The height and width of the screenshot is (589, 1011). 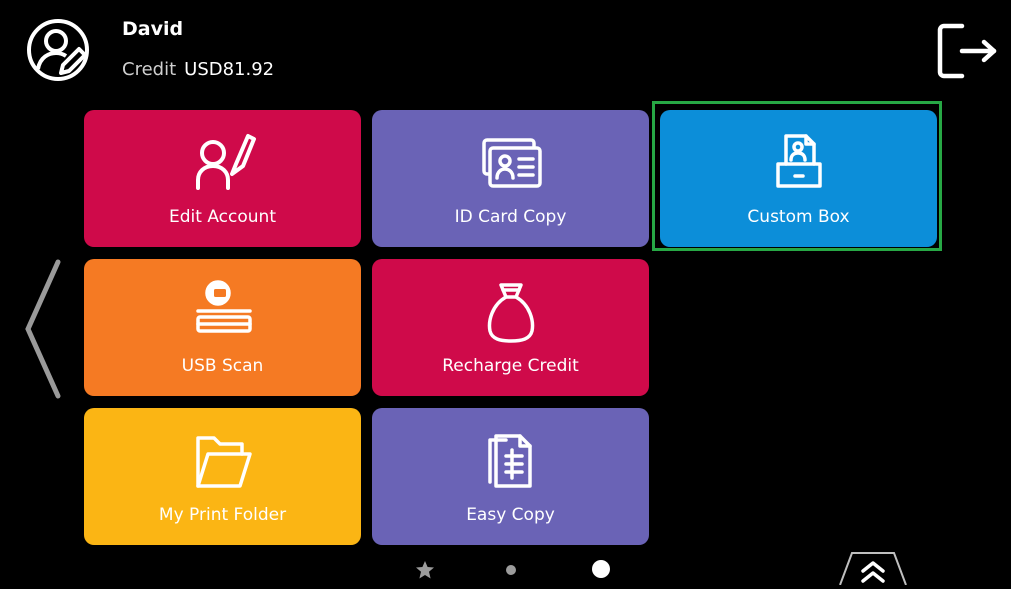 What do you see at coordinates (223, 312) in the screenshot?
I see `usb-scanner-icon` at bounding box center [223, 312].